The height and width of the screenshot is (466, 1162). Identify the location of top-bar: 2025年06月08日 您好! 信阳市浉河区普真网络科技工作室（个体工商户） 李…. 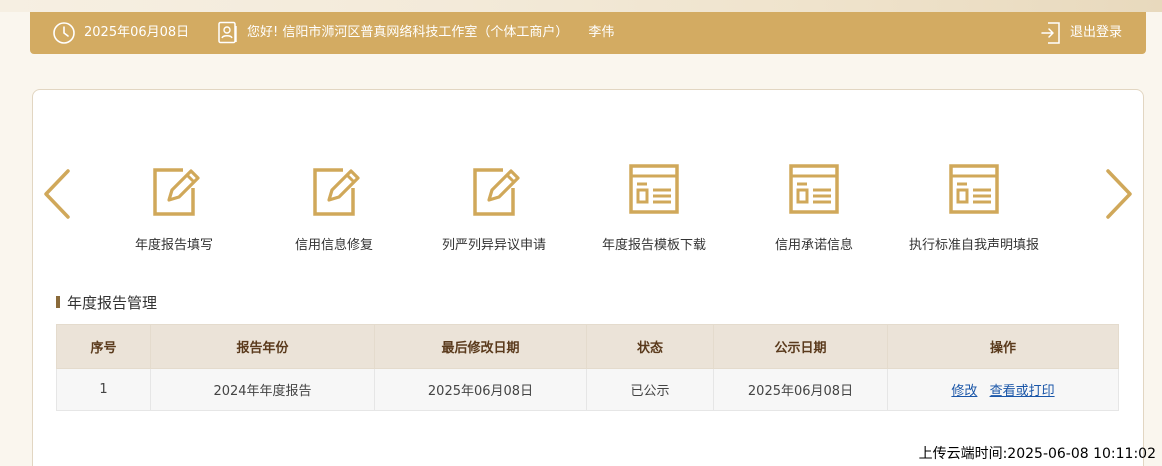
(588, 33).